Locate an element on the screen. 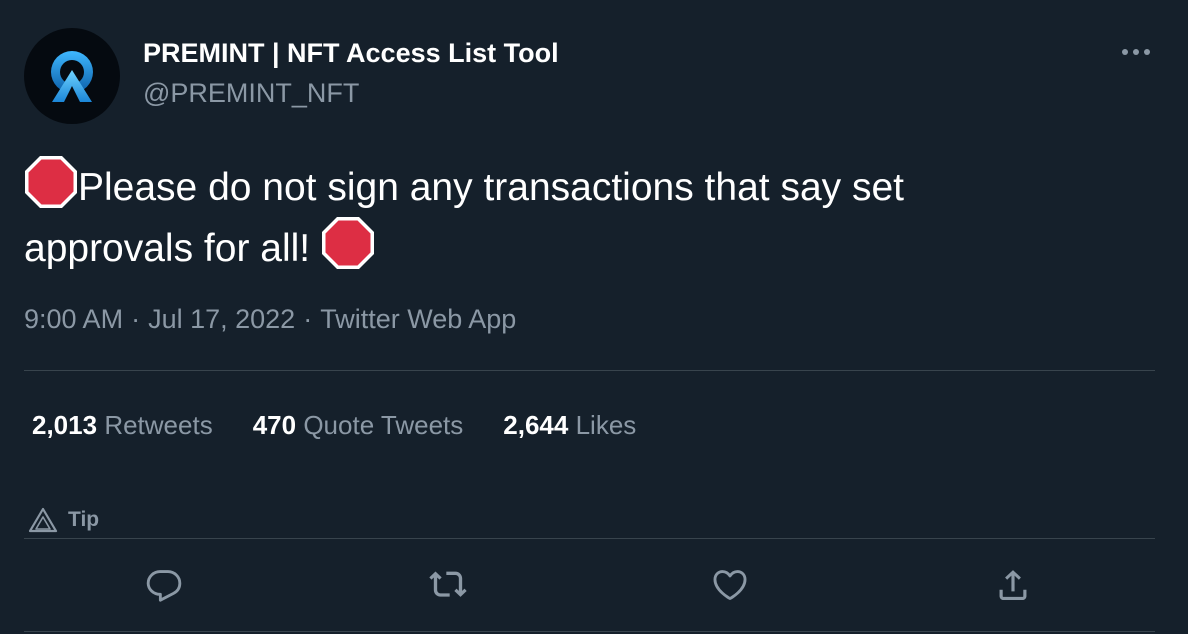 This screenshot has width=1188, height=634. retweet-button is located at coordinates (448, 585).